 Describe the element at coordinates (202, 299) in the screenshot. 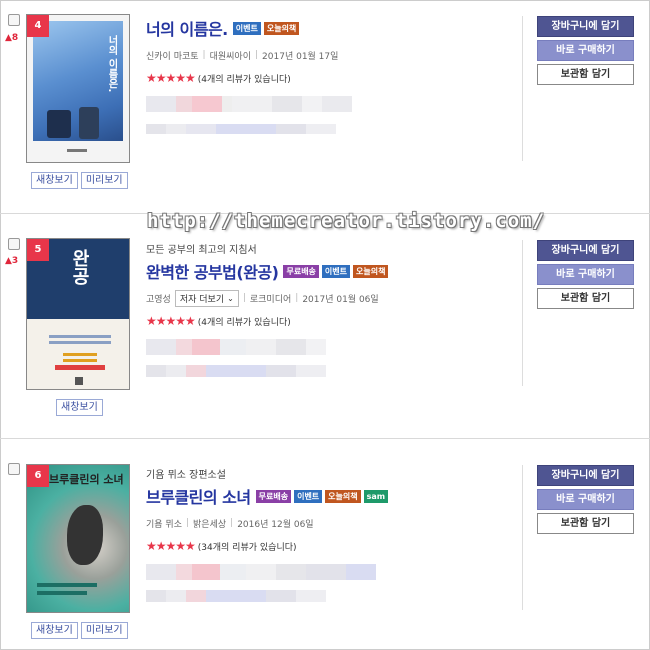

I see `author-more-label: 저자 더보기` at that location.